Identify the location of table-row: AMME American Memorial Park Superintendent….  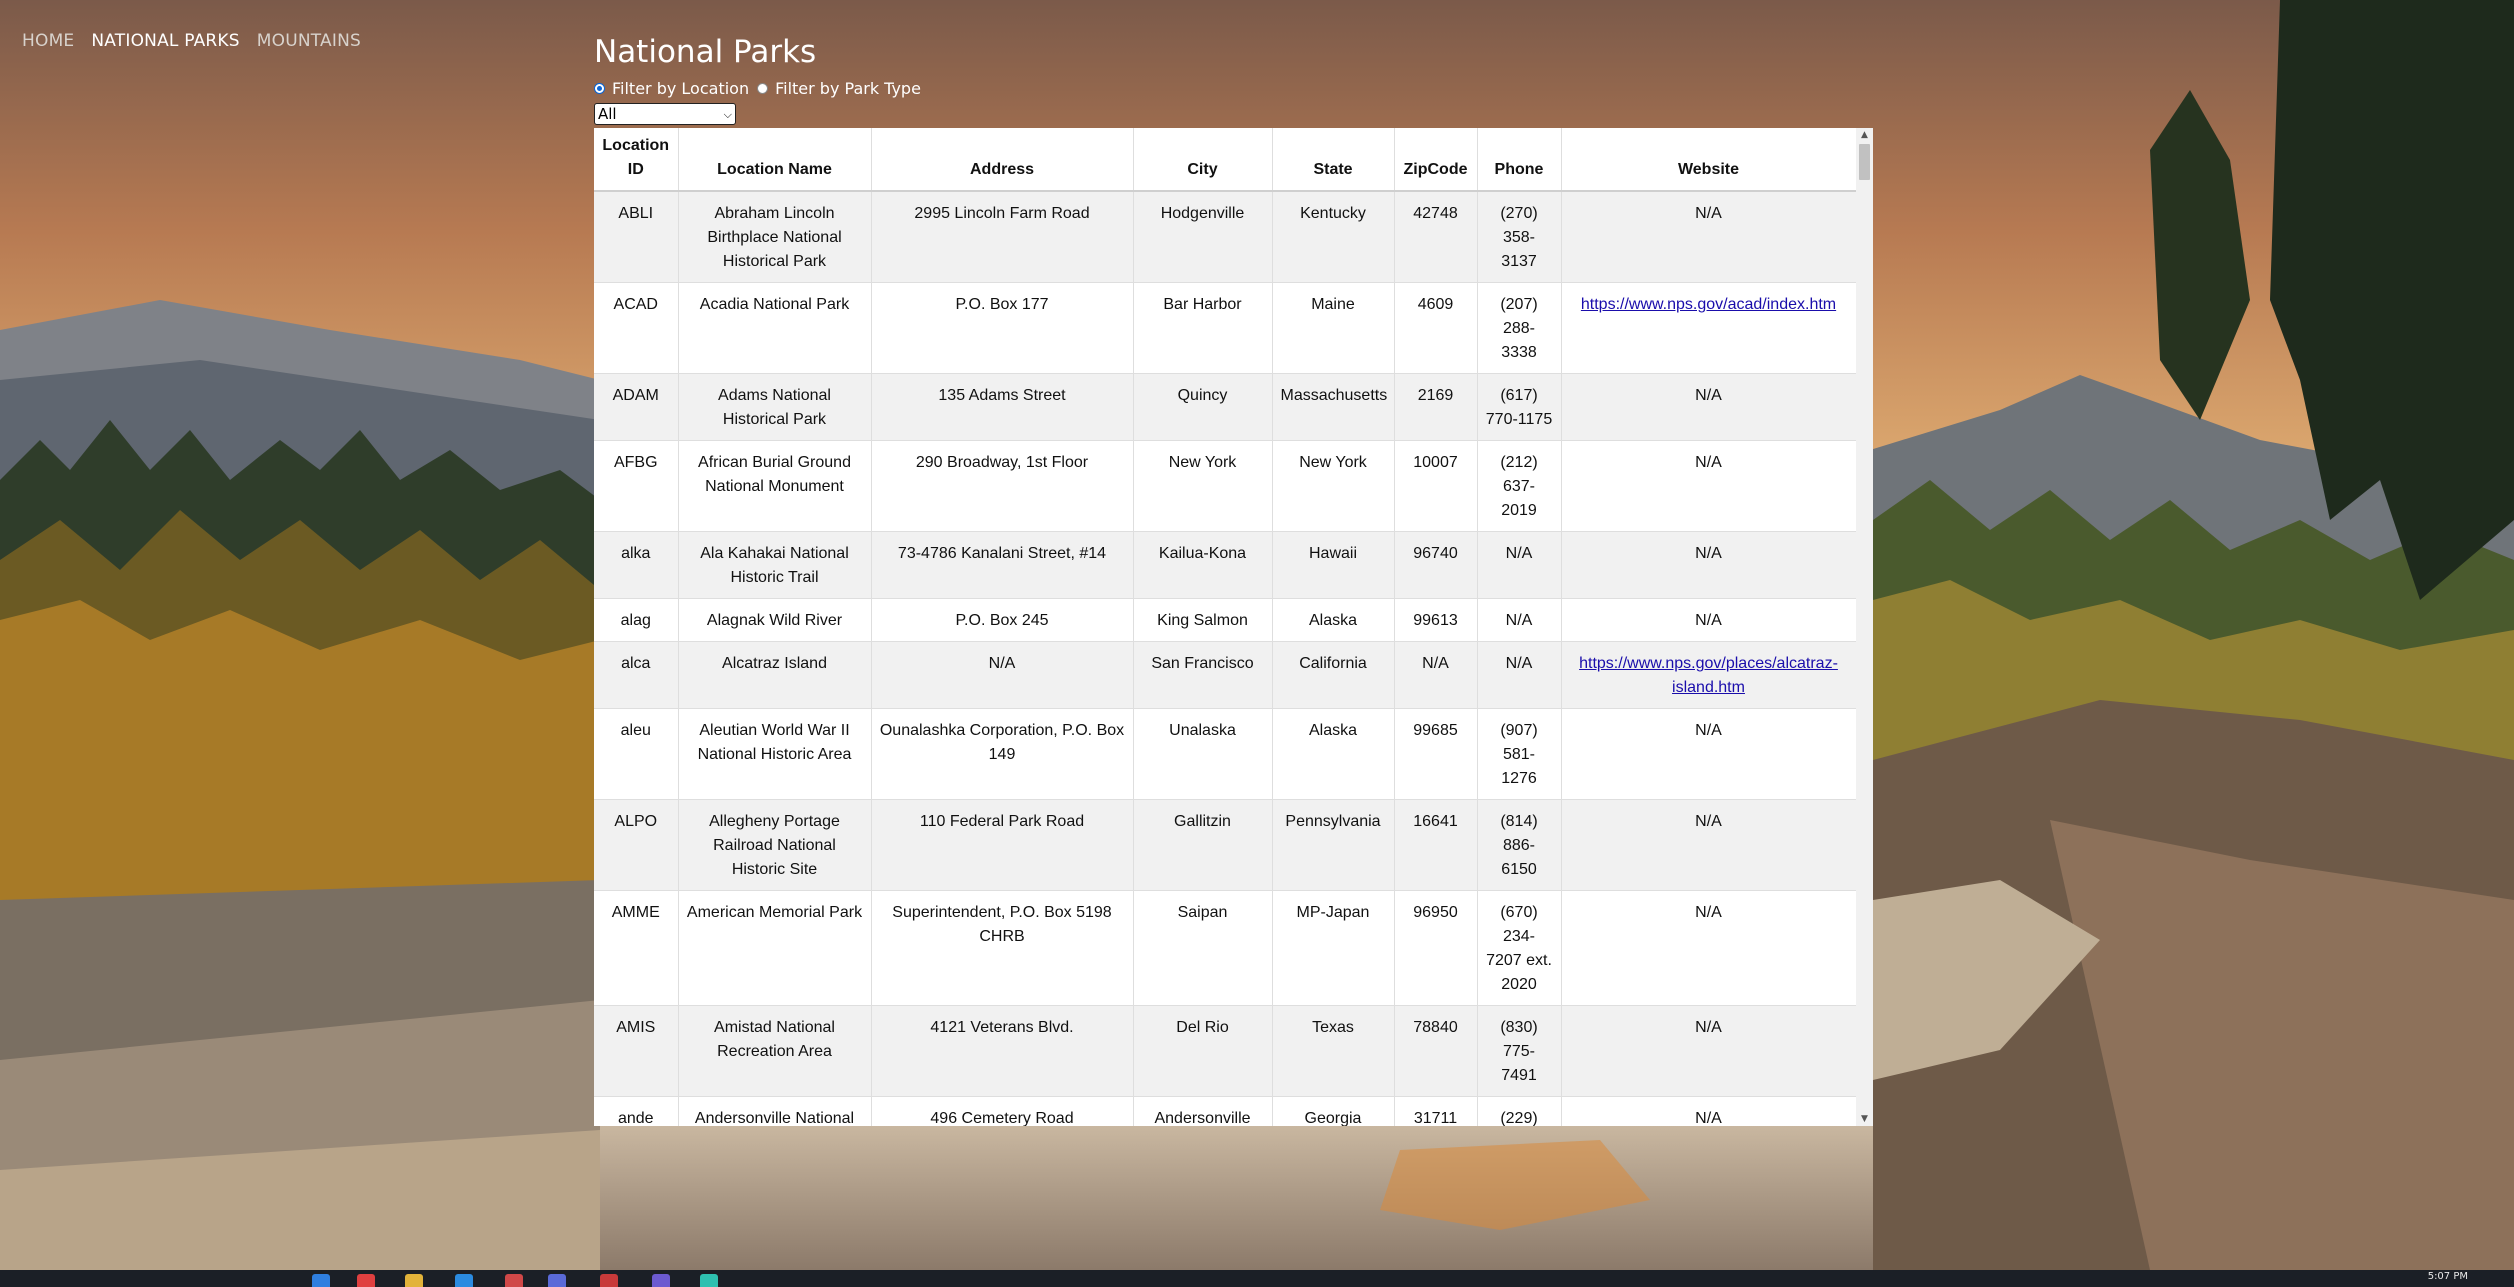
(1225, 948).